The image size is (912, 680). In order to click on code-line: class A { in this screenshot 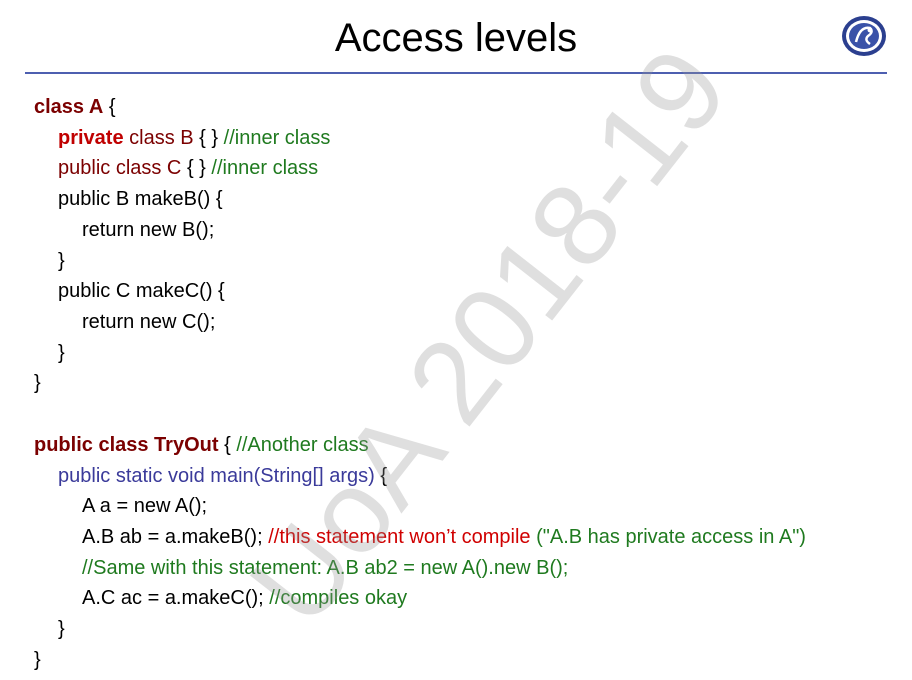, I will do `click(75, 107)`.